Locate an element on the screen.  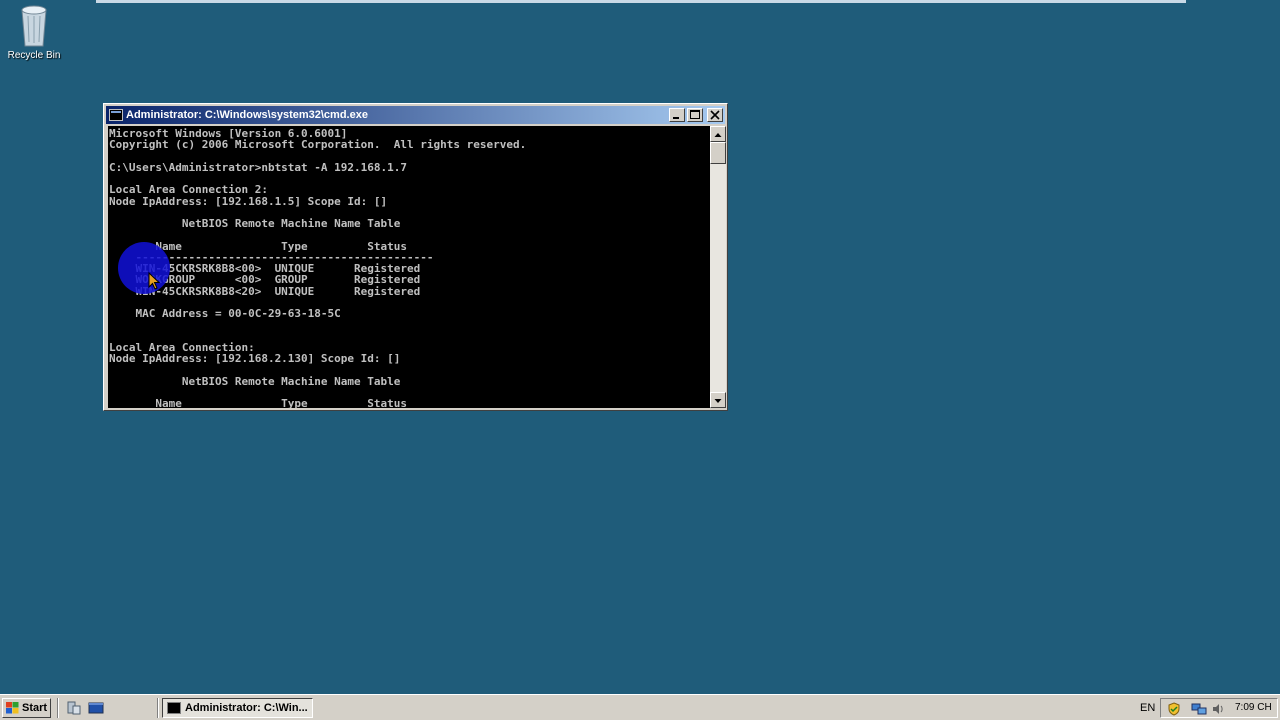
close-icon is located at coordinates (715, 115).